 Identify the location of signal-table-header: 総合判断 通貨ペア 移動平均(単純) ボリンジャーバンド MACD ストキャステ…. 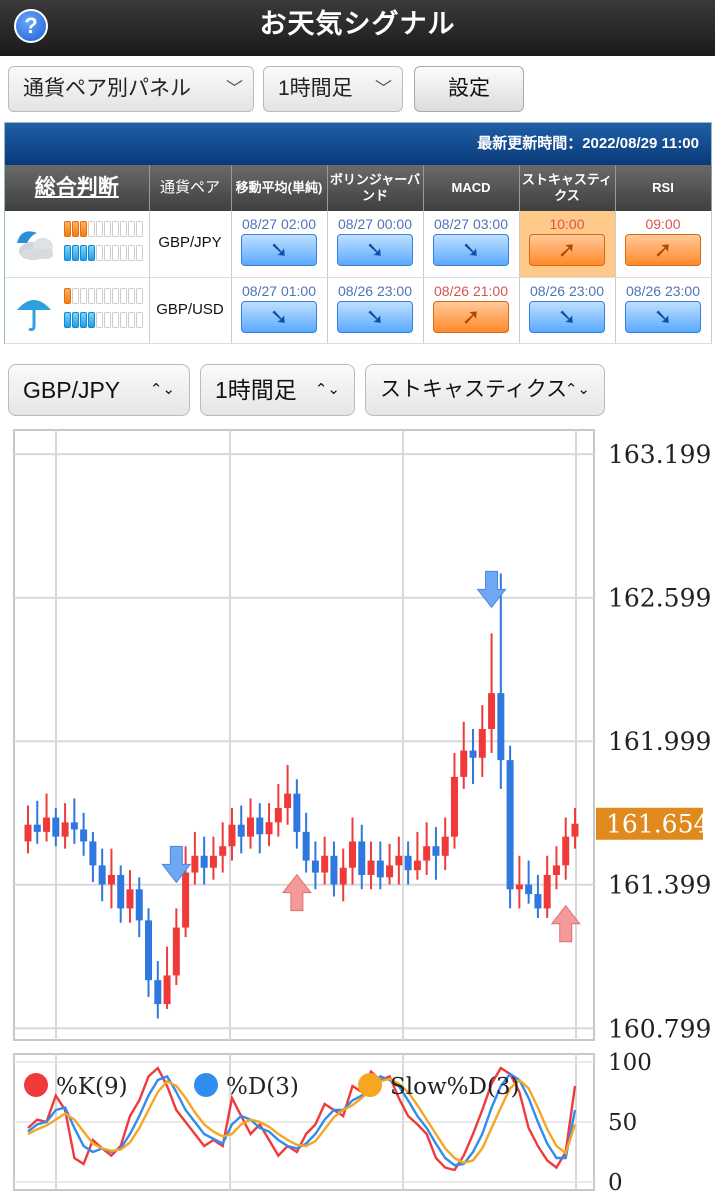
(358, 188).